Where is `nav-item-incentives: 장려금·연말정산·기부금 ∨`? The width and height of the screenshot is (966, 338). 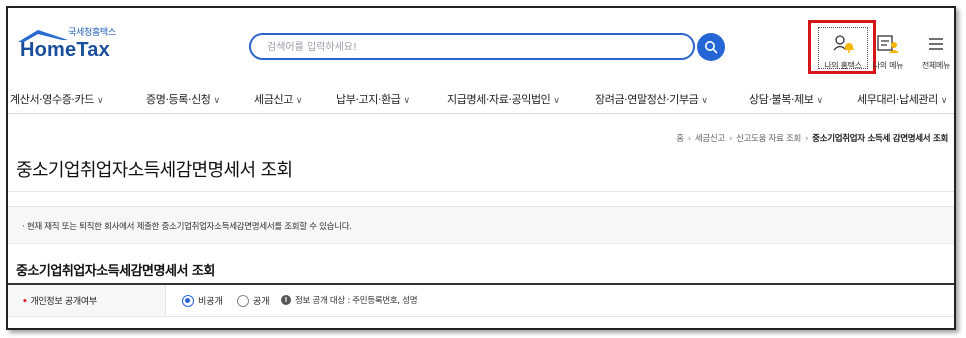
nav-item-incentives: 장려금·연말정산·기부금 ∨ is located at coordinates (651, 99).